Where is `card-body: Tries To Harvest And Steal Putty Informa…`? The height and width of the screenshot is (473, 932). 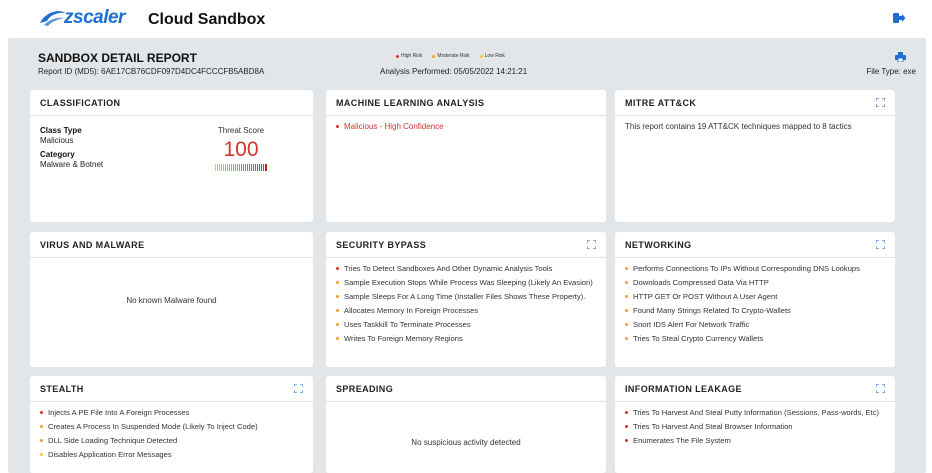
card-body: Tries To Harvest And Steal Putty Informa… is located at coordinates (755, 429).